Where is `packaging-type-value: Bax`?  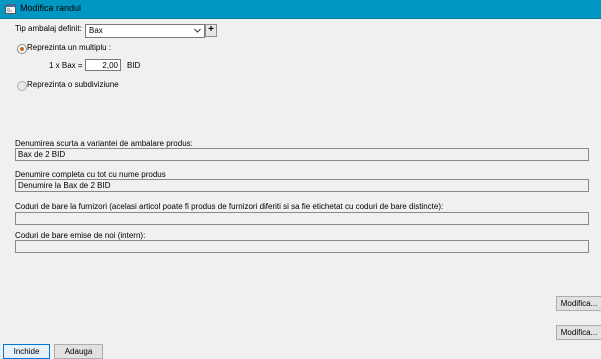
packaging-type-value: Bax is located at coordinates (96, 30).